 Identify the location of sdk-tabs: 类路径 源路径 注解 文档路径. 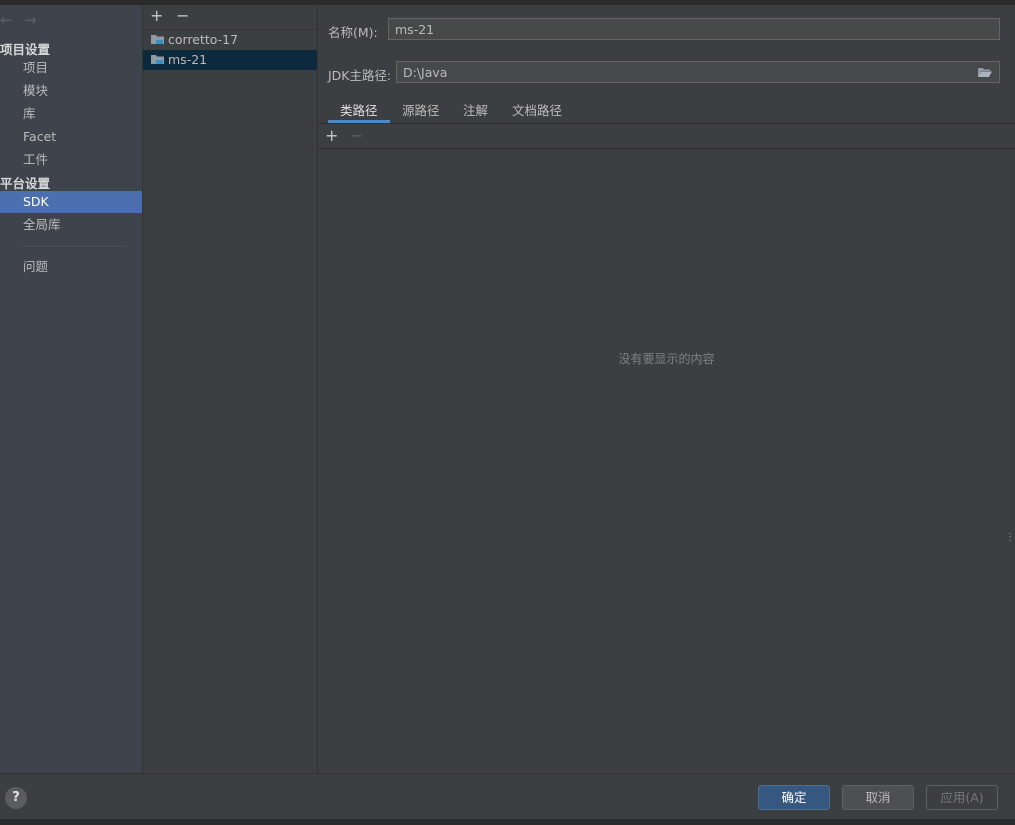
(666, 108).